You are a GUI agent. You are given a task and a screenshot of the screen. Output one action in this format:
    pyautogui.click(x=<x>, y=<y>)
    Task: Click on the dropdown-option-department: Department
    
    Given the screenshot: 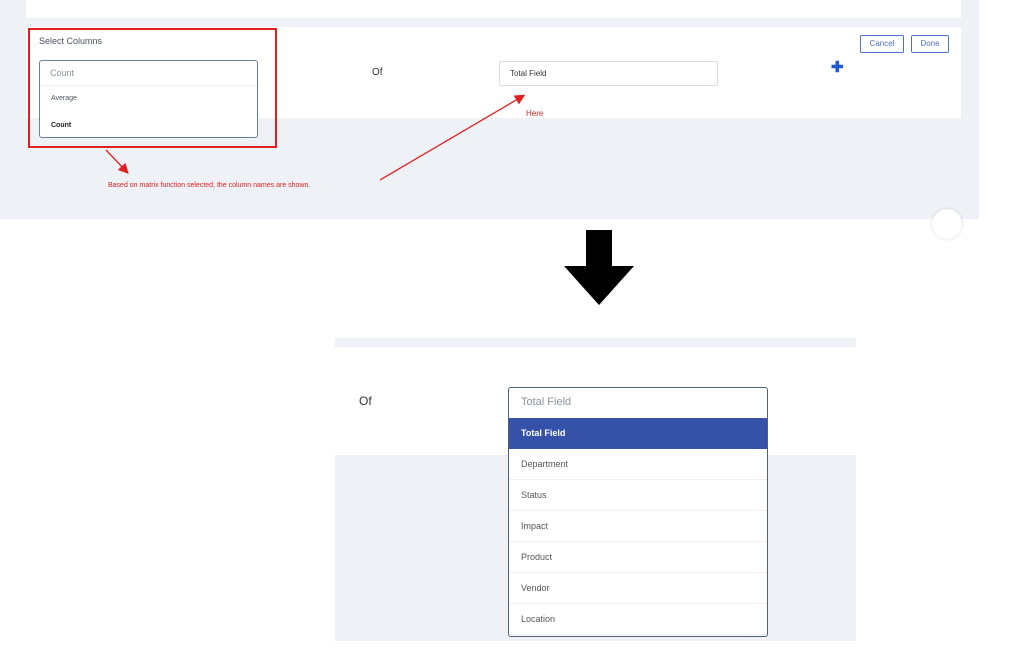 What is the action you would take?
    pyautogui.click(x=638, y=464)
    